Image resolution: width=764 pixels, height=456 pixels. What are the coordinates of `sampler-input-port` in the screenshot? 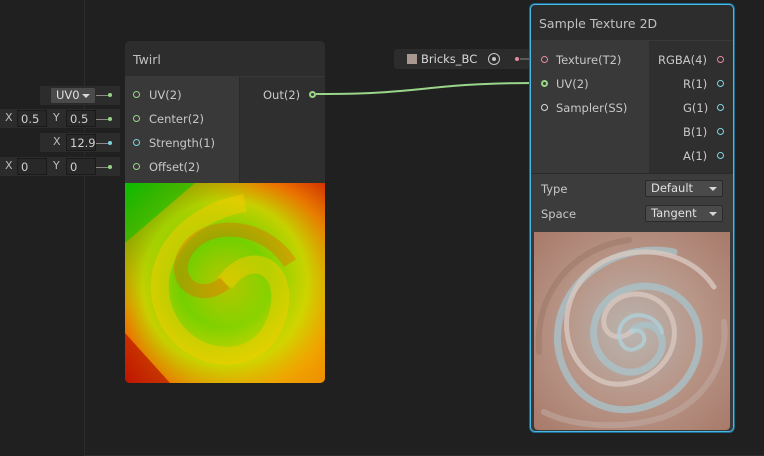 It's located at (544, 107).